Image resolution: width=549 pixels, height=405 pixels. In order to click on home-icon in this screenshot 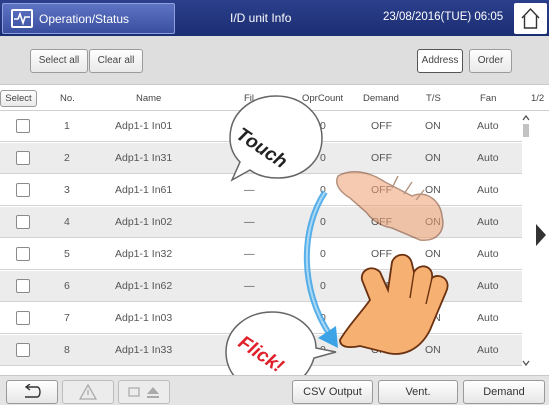, I will do `click(530, 18)`.